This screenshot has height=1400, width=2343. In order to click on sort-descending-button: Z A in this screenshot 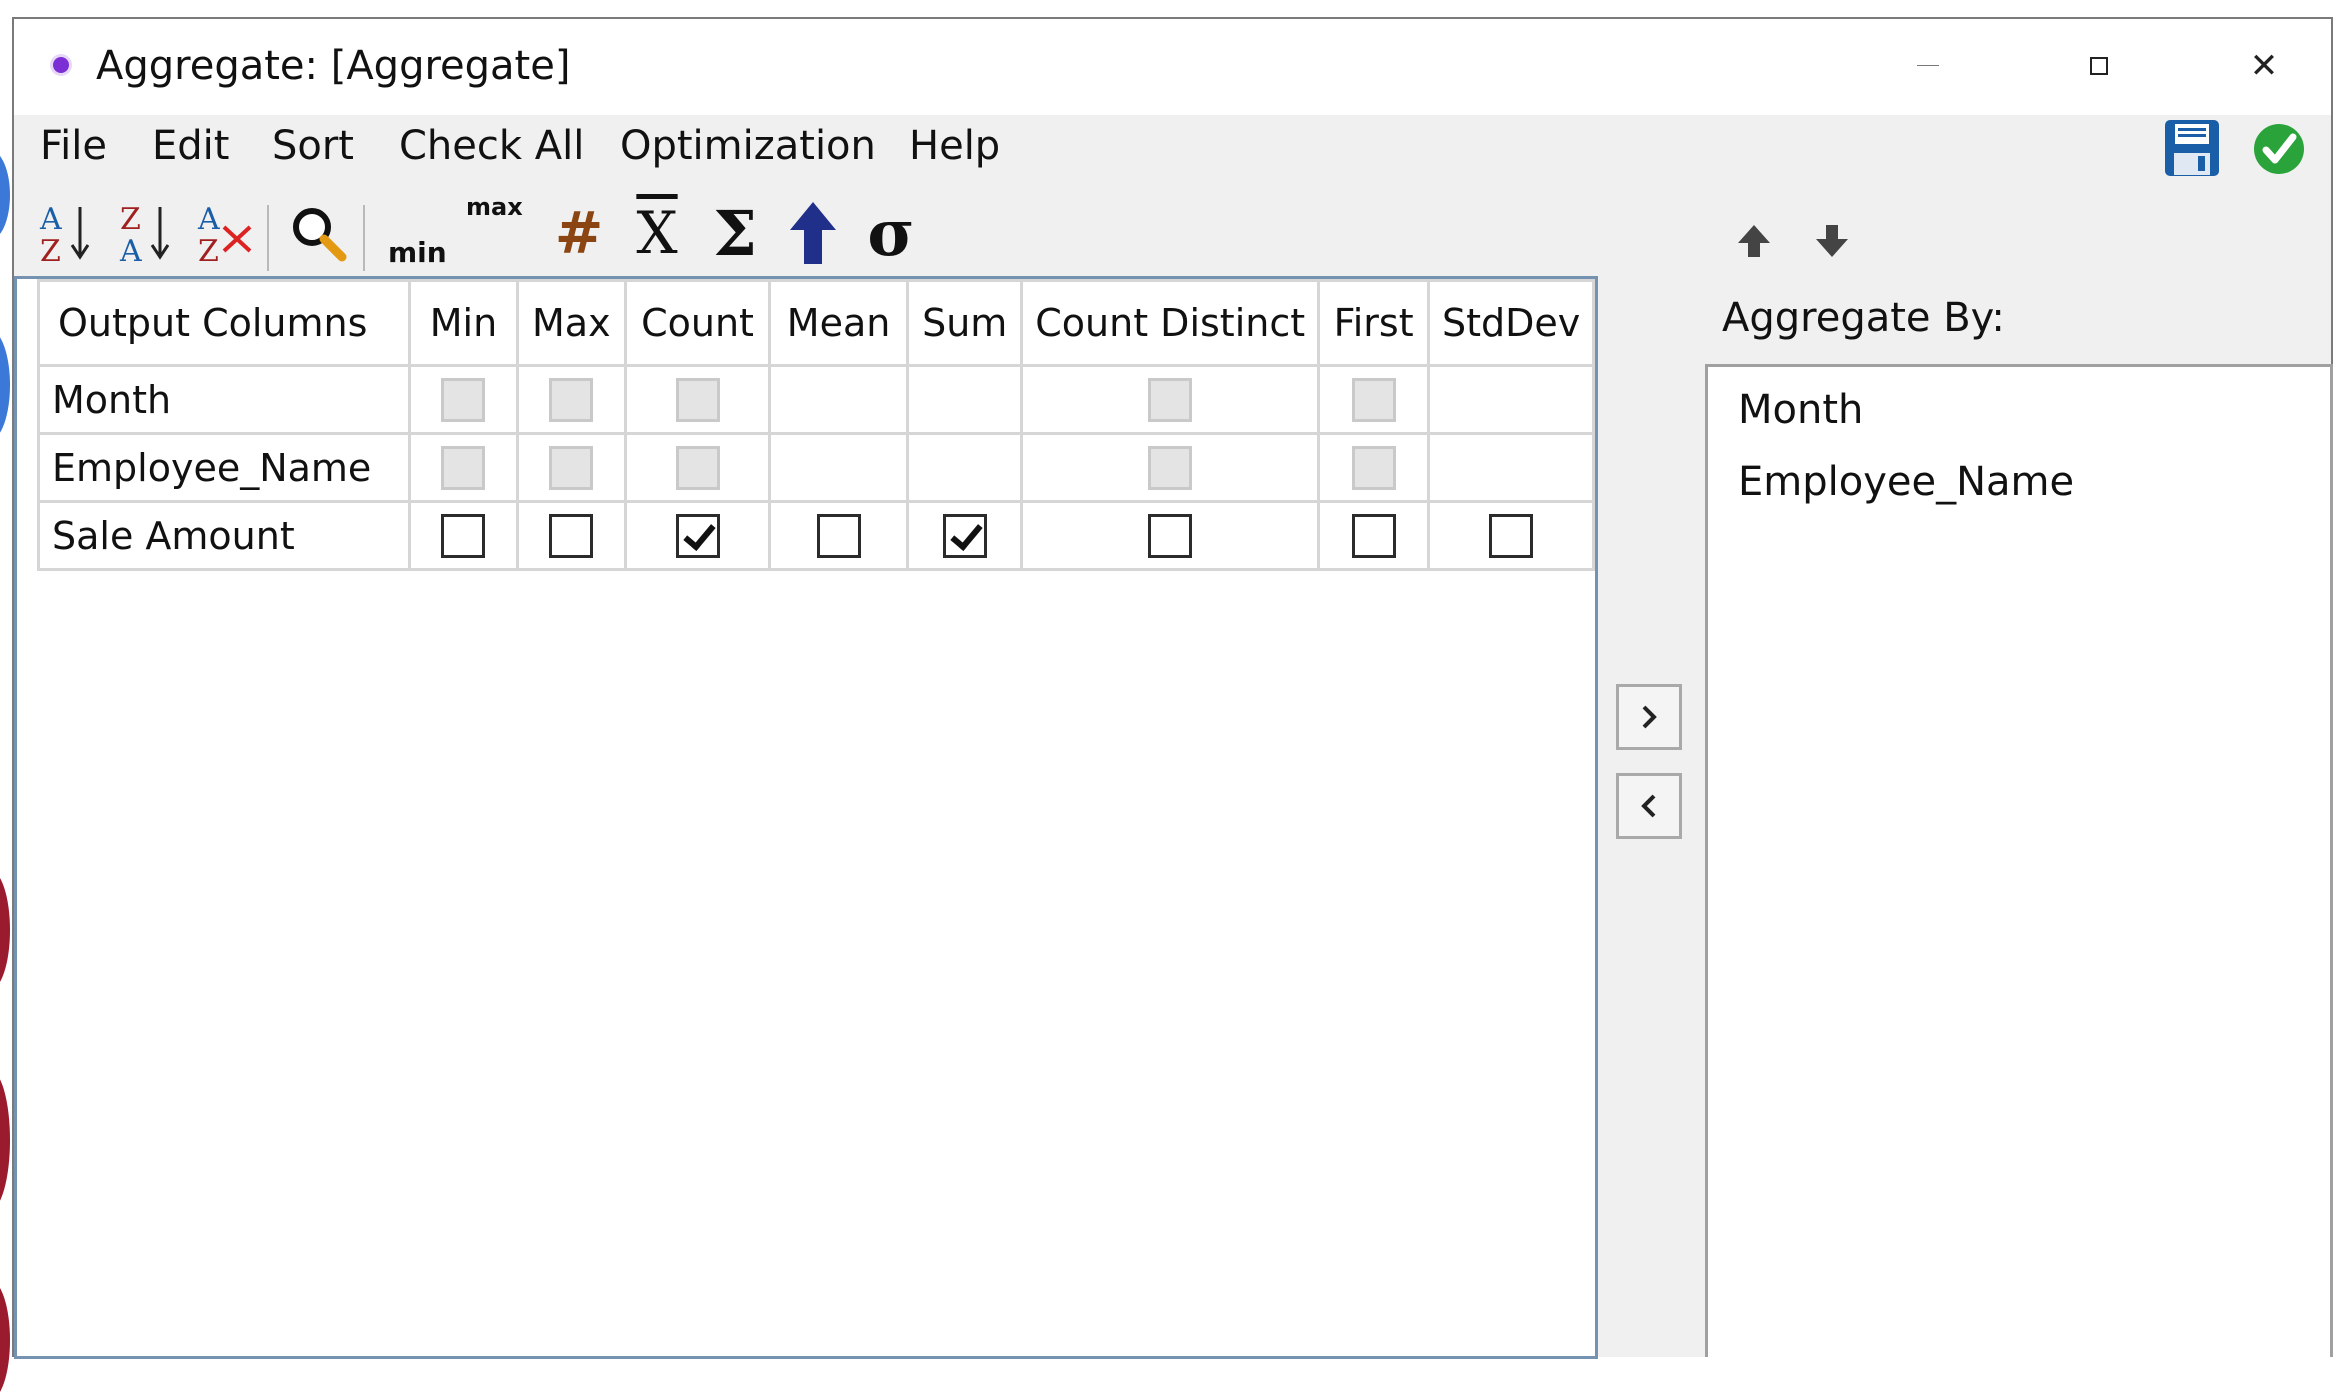, I will do `click(146, 233)`.